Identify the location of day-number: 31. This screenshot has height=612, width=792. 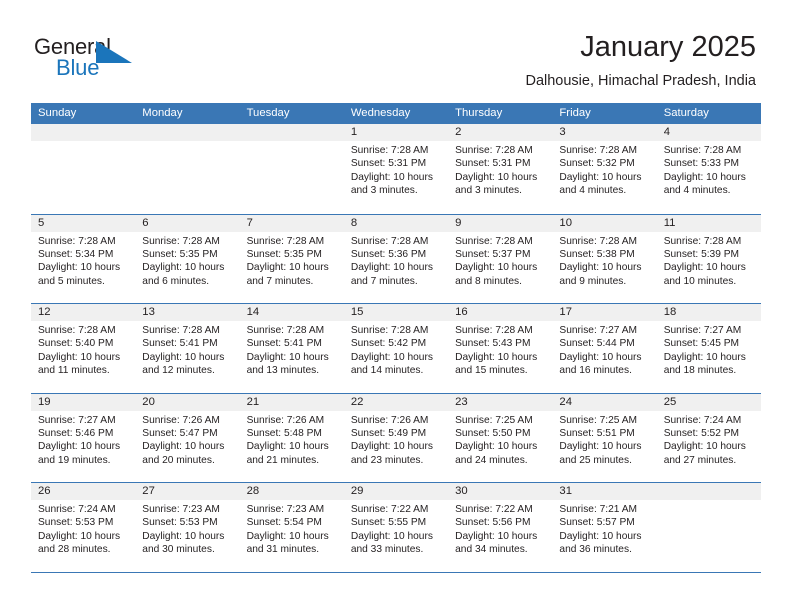
(604, 491).